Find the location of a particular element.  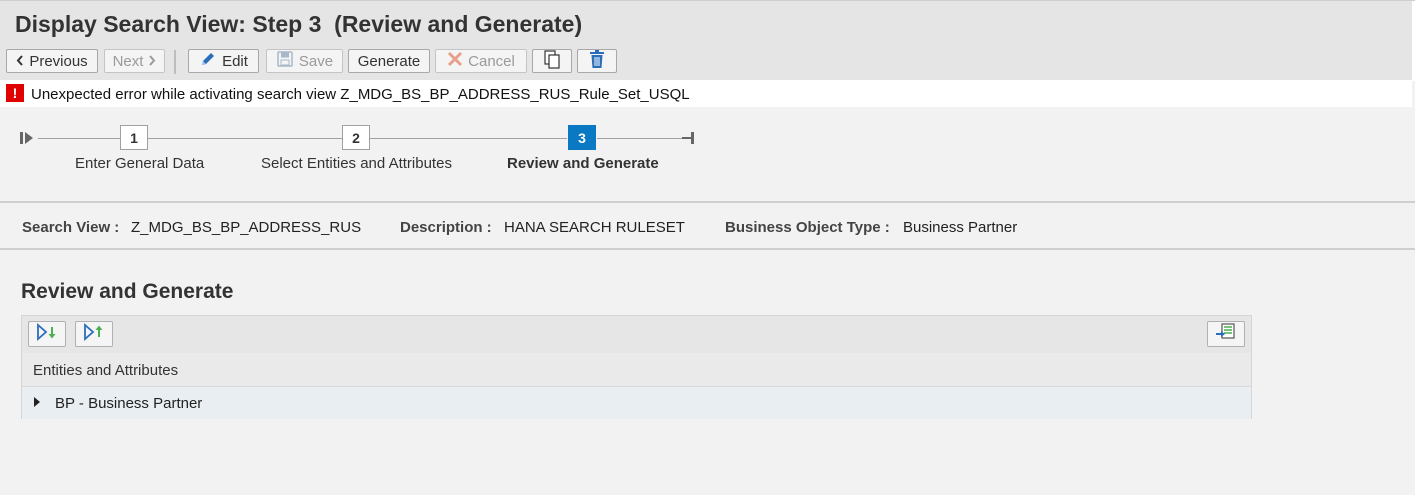

pencil-icon is located at coordinates (208, 61).